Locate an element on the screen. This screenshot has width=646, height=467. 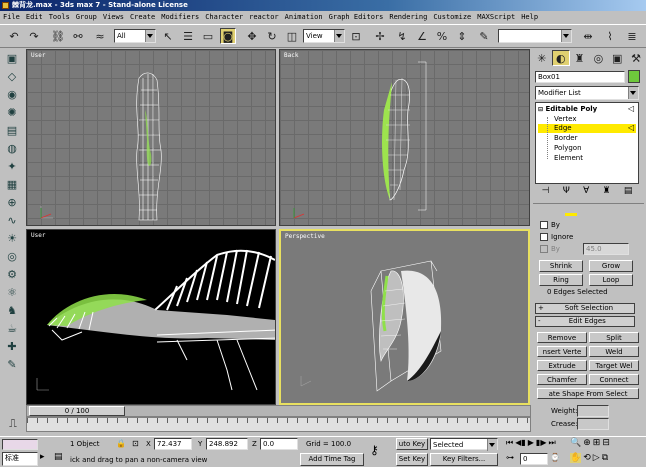
create-shape-button: ate Shape From Select is located at coordinates (588, 393).